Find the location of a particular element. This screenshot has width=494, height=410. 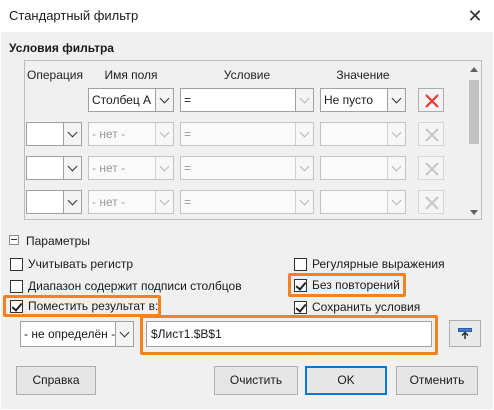

field-name-select-1: Столбец A is located at coordinates (131, 100).